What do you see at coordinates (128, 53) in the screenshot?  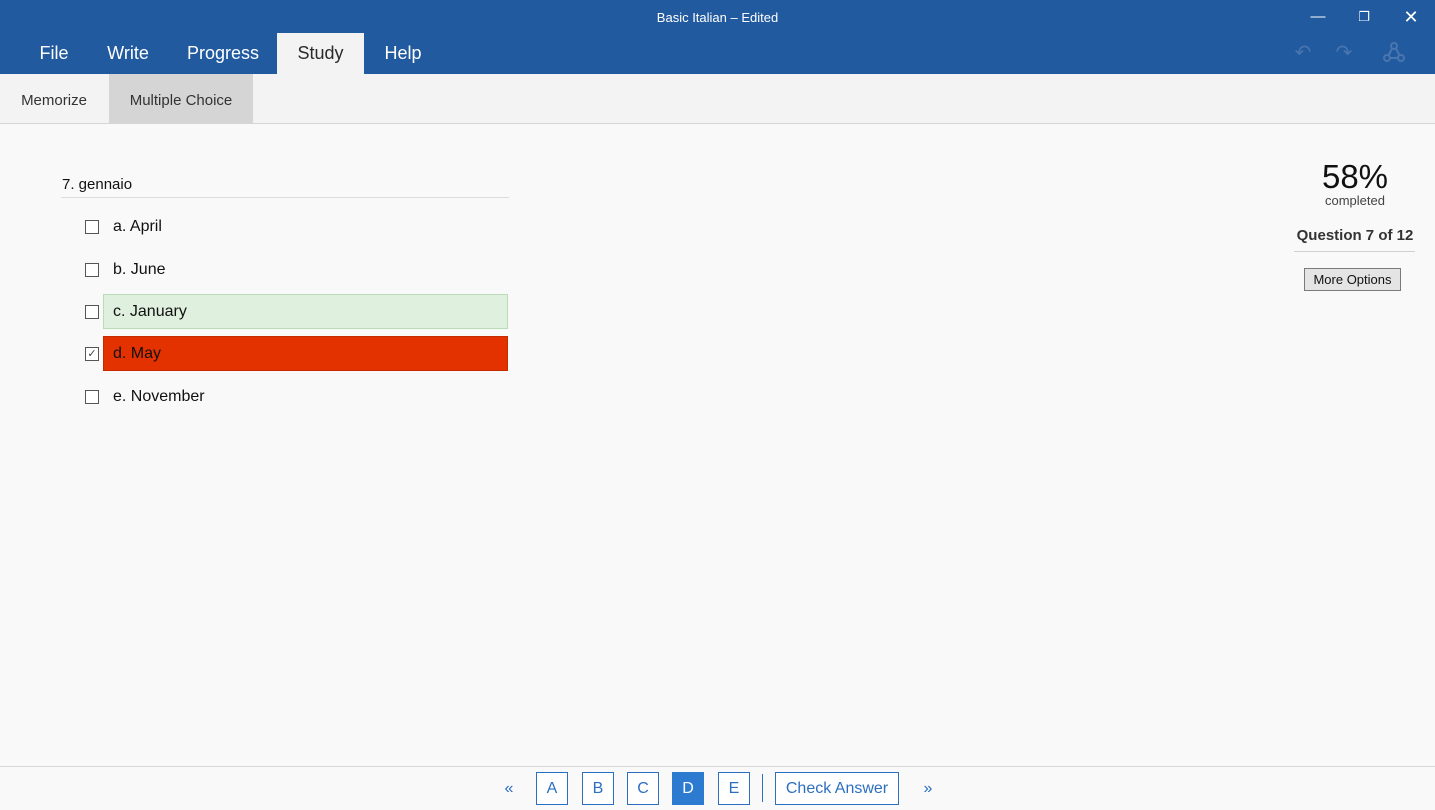 I see `tab-write: Write` at bounding box center [128, 53].